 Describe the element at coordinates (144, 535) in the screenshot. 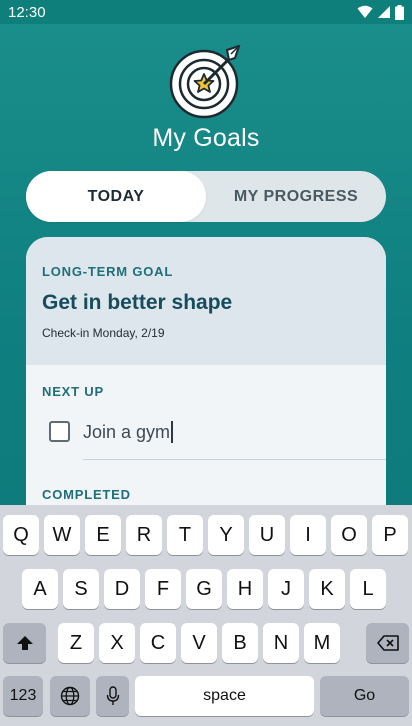

I see `key-r: R` at that location.